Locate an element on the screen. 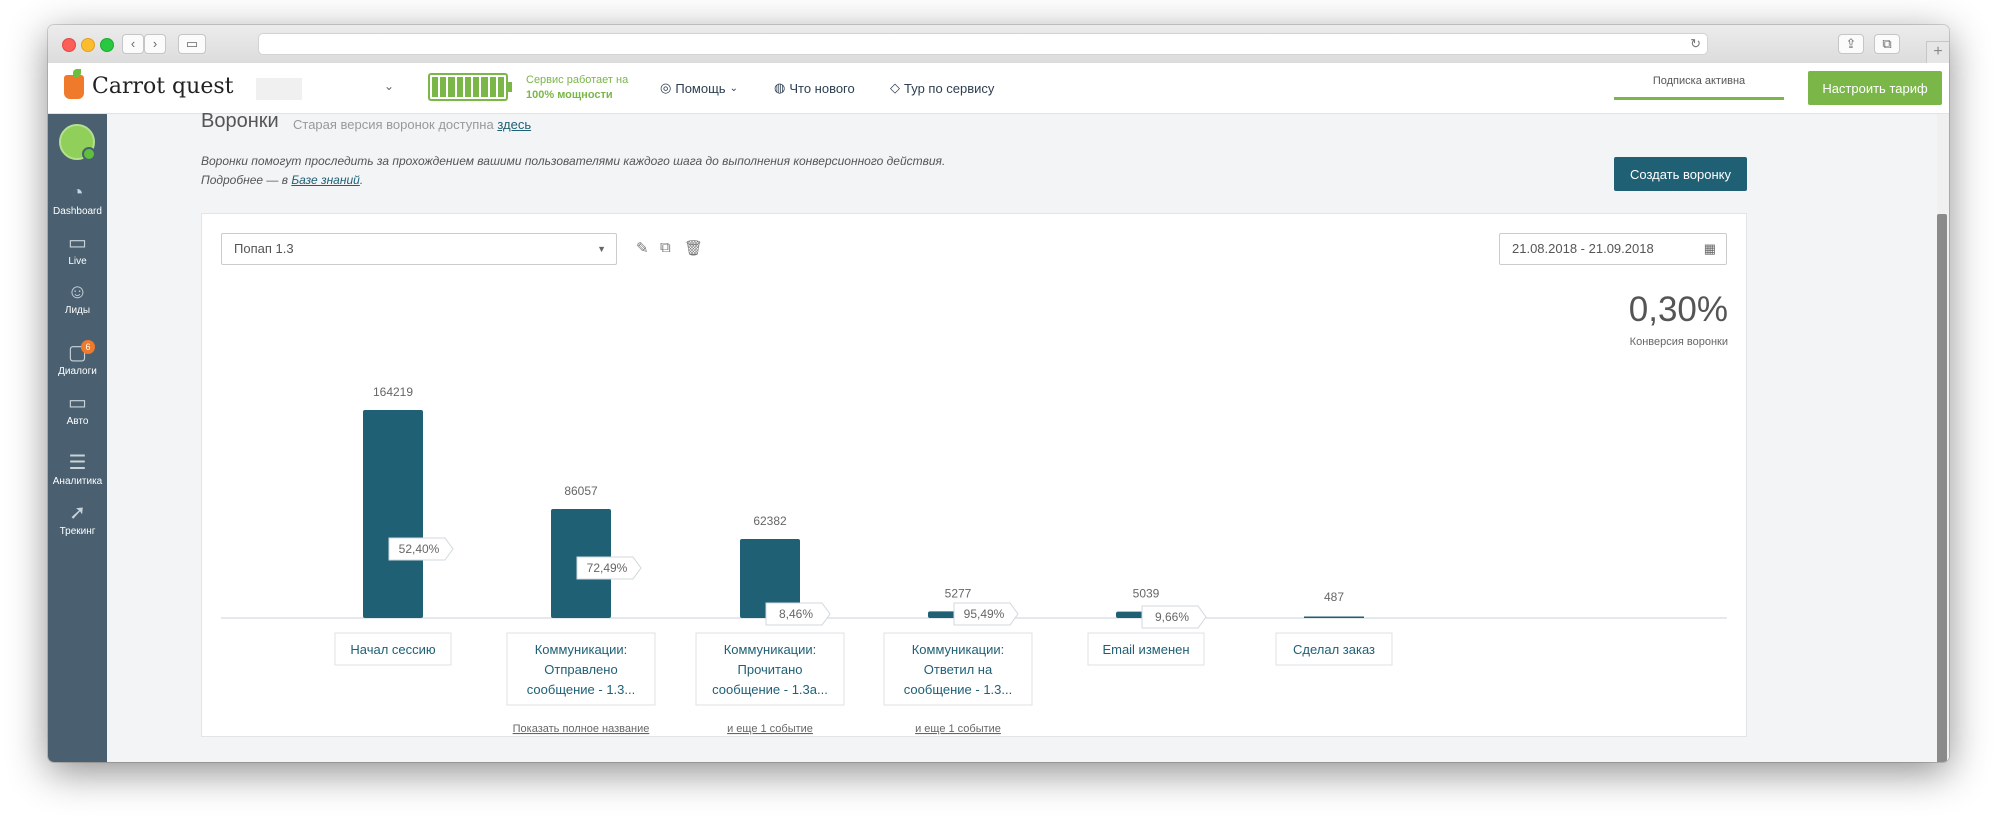  knowledge-base-link: Базе знаний is located at coordinates (325, 180).